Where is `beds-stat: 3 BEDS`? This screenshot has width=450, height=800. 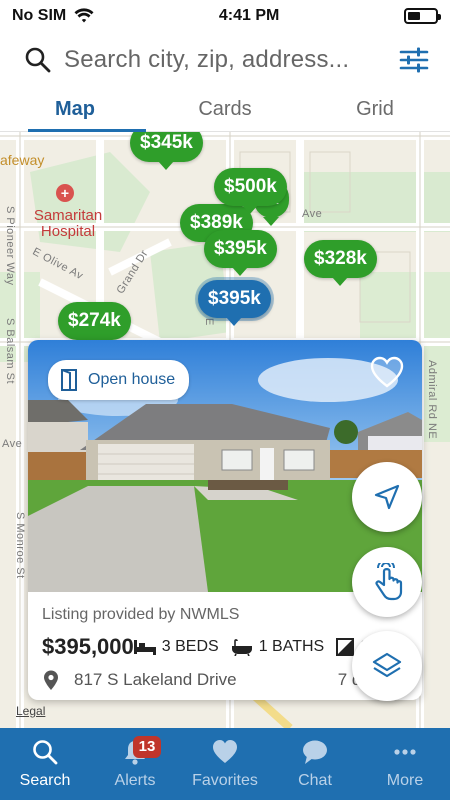 beds-stat: 3 BEDS is located at coordinates (176, 647).